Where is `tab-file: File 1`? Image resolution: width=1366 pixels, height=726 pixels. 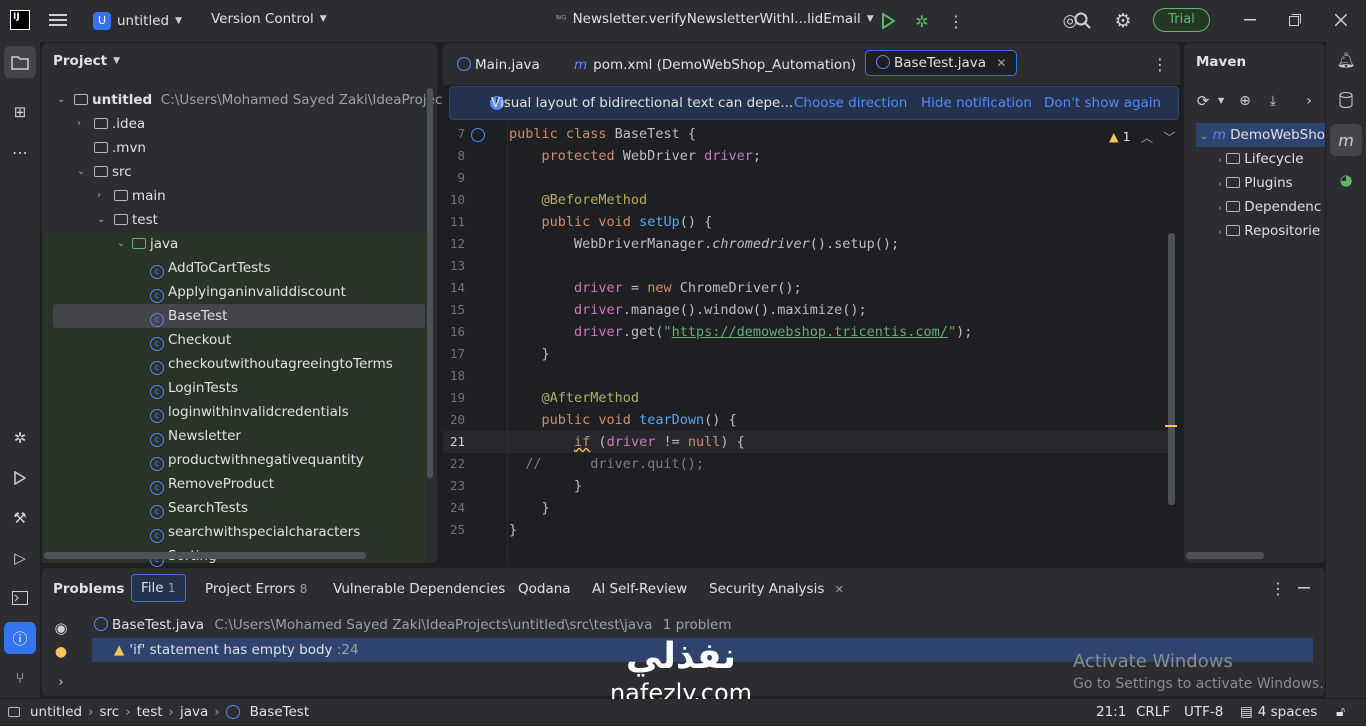 tab-file: File 1 is located at coordinates (158, 588).